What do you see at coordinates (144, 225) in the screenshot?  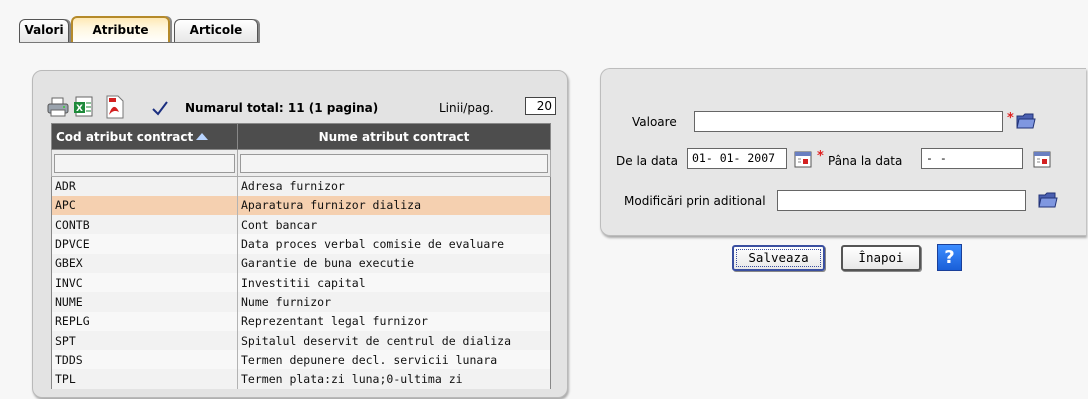 I see `cell-code: CONTB` at bounding box center [144, 225].